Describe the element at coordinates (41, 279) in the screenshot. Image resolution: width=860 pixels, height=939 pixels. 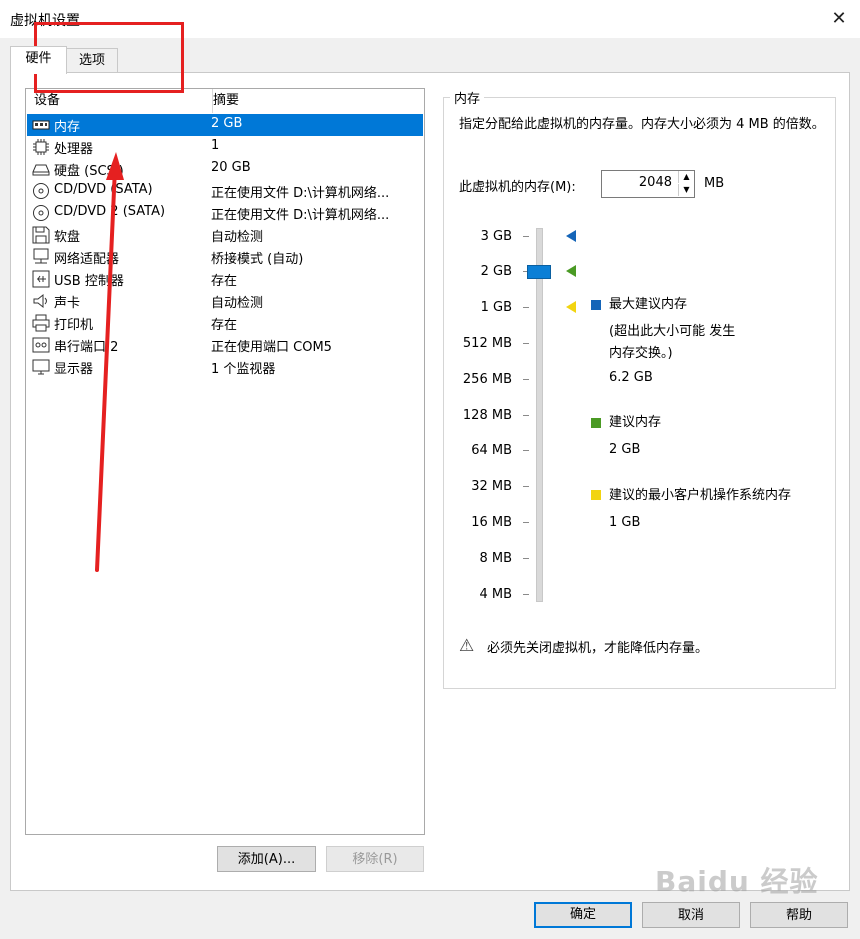
I see `usb-icon` at that location.